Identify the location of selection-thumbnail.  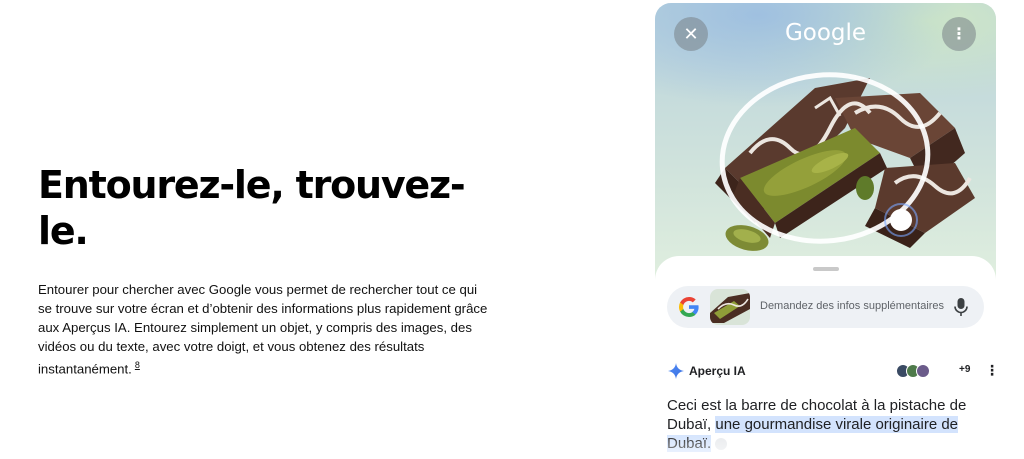
(730, 307).